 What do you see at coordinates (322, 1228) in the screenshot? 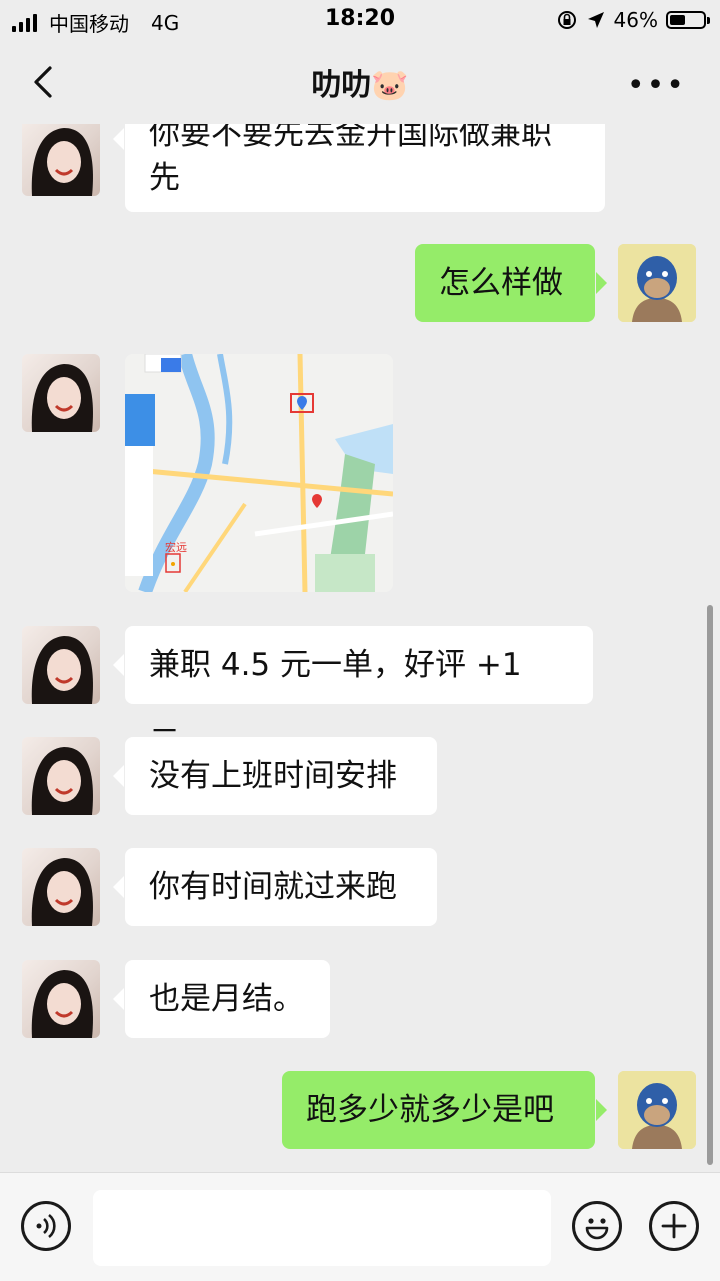
I see `message-input` at bounding box center [322, 1228].